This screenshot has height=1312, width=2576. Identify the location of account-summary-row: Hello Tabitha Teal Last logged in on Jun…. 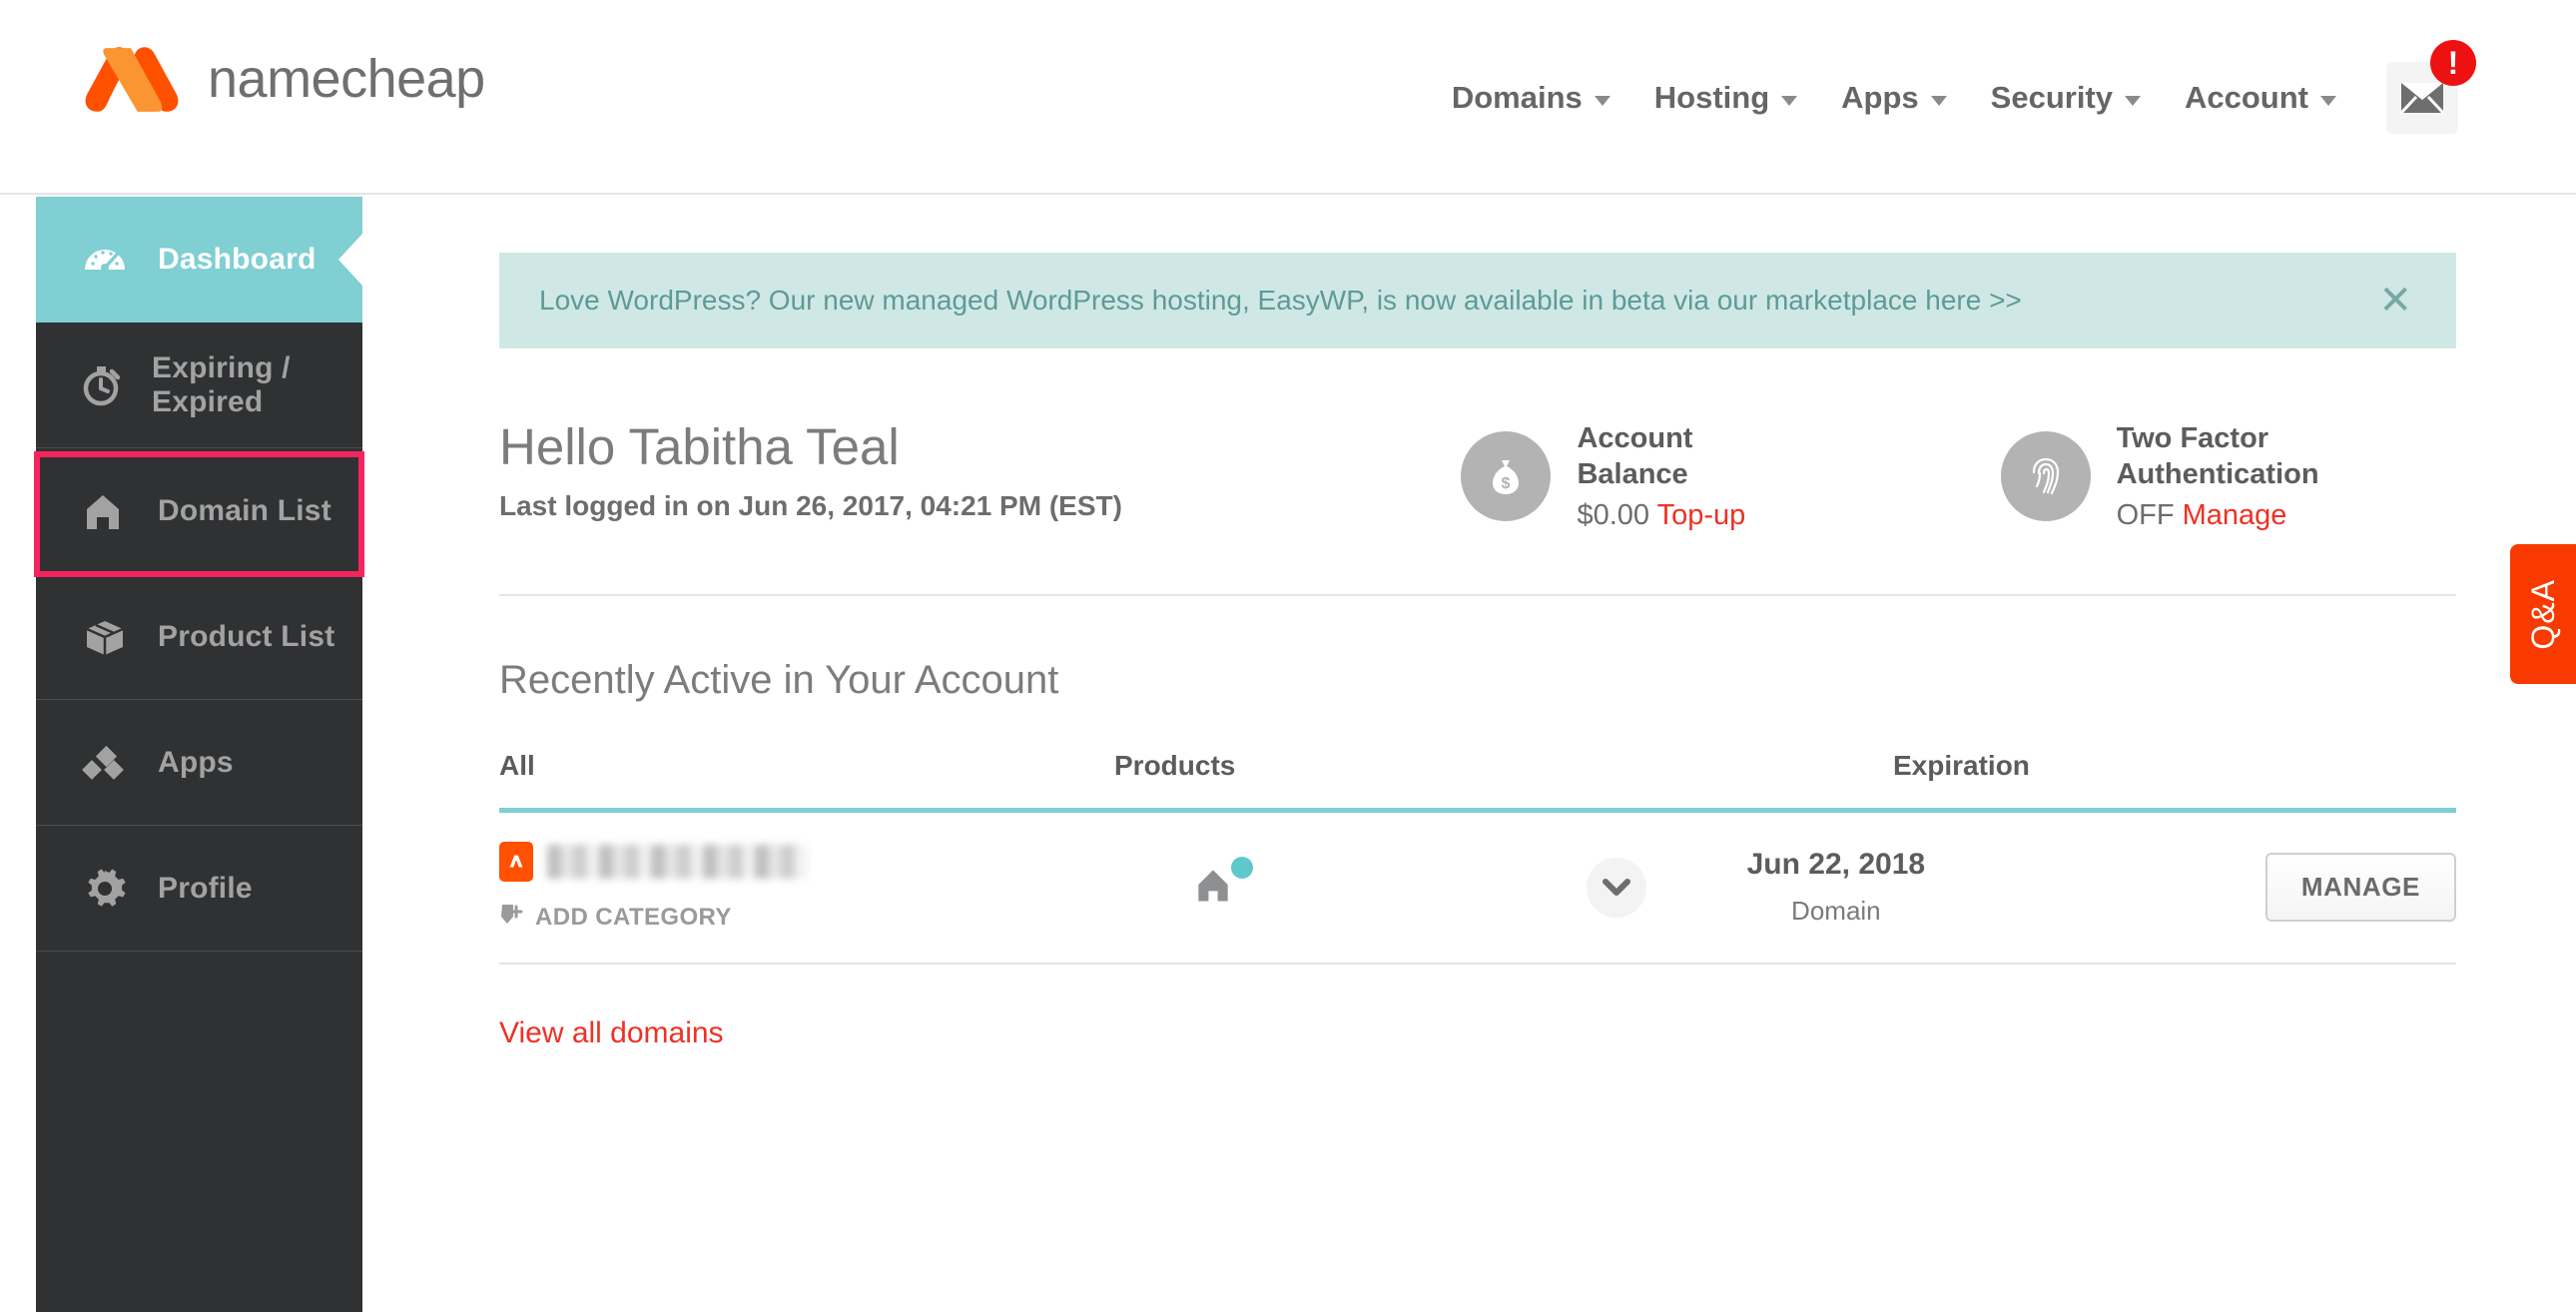
(1477, 508).